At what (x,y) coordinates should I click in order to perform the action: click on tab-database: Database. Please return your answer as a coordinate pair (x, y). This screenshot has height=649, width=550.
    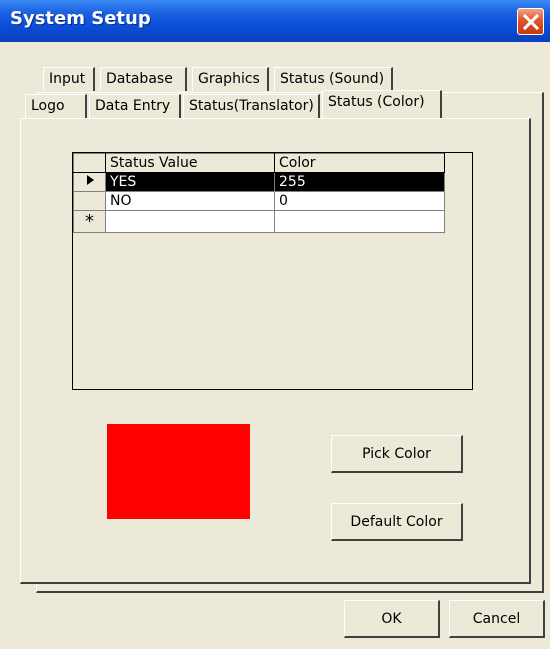
    Looking at the image, I should click on (143, 79).